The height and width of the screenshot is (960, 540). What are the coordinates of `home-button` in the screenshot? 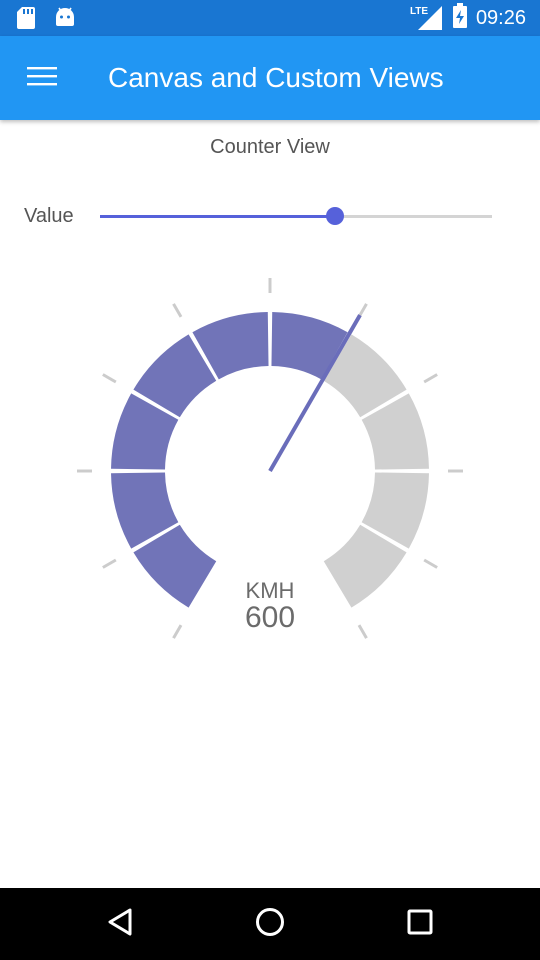 It's located at (270, 924).